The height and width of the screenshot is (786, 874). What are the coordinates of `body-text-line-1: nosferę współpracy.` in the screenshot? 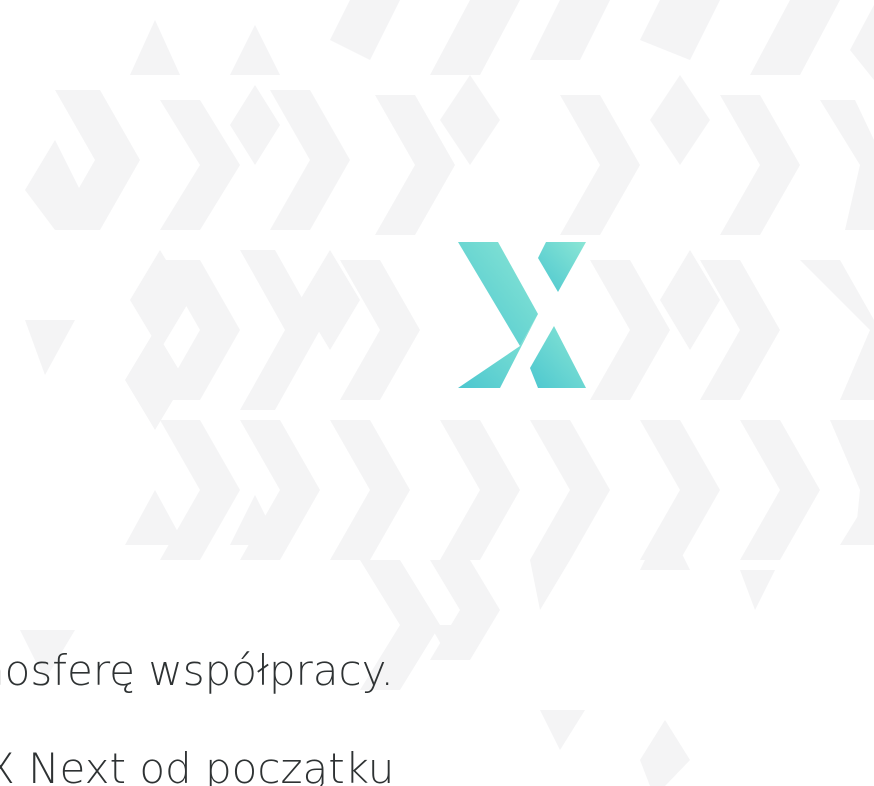 It's located at (197, 670).